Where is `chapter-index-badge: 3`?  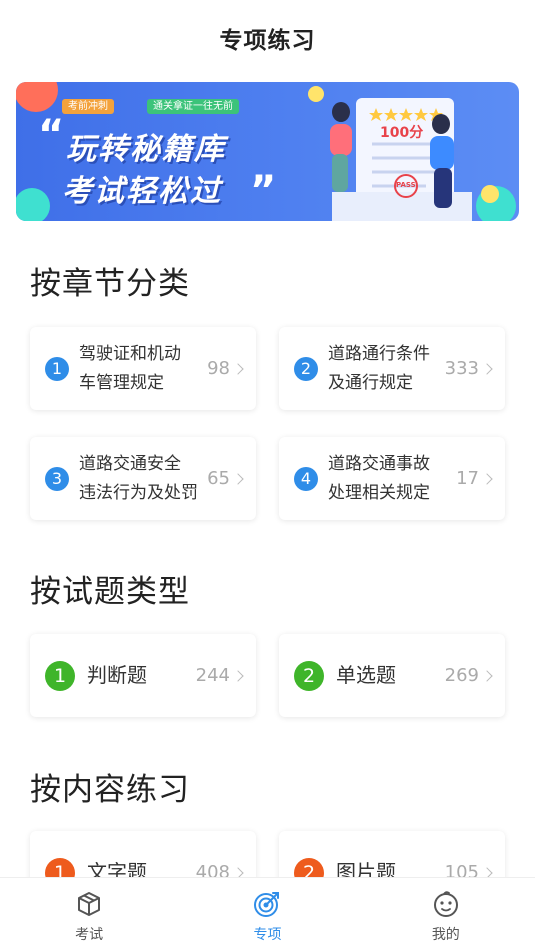
chapter-index-badge: 3 is located at coordinates (57, 478).